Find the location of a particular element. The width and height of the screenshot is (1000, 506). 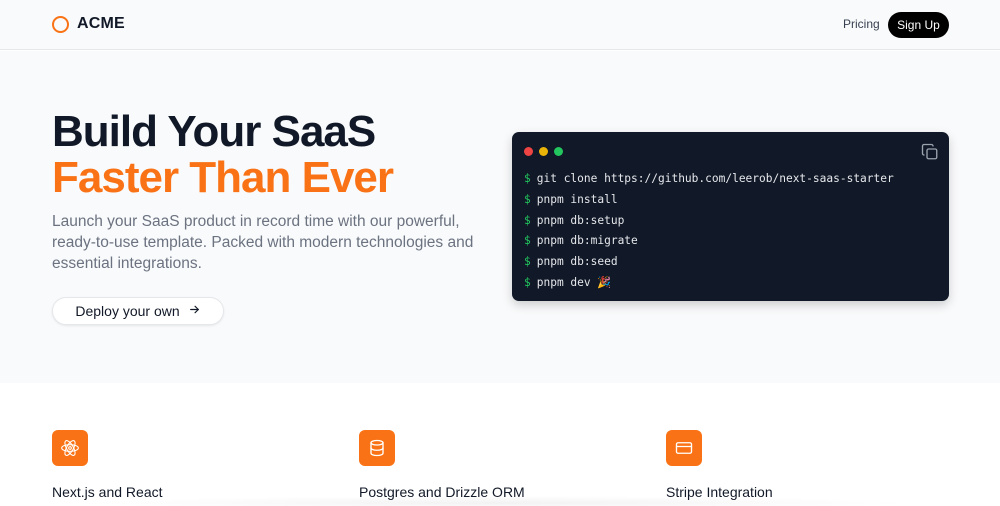

credit-card-icon is located at coordinates (684, 448).